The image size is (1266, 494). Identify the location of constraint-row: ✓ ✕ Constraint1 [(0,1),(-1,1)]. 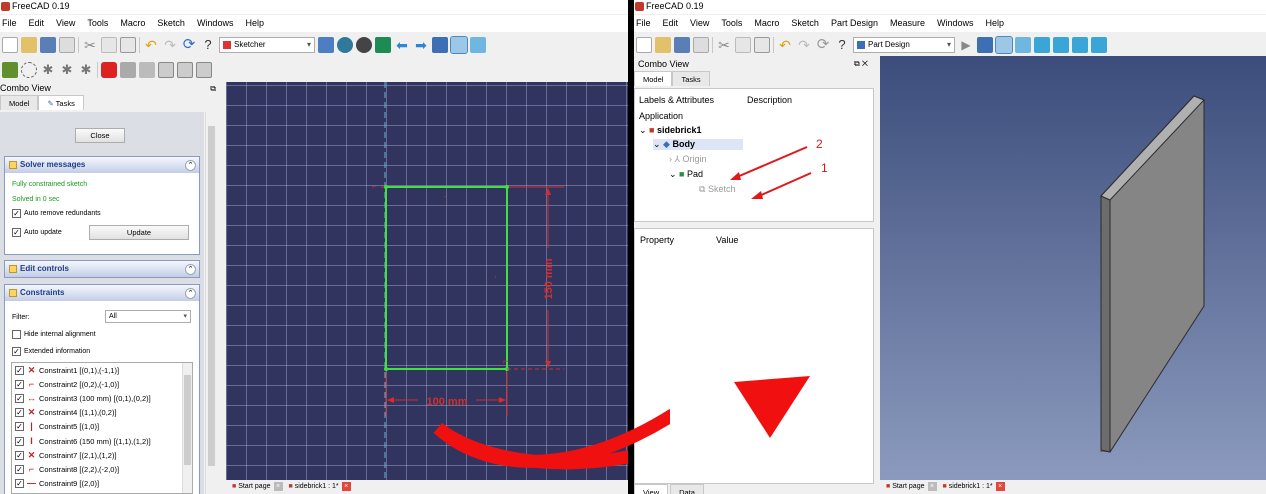
(102, 370).